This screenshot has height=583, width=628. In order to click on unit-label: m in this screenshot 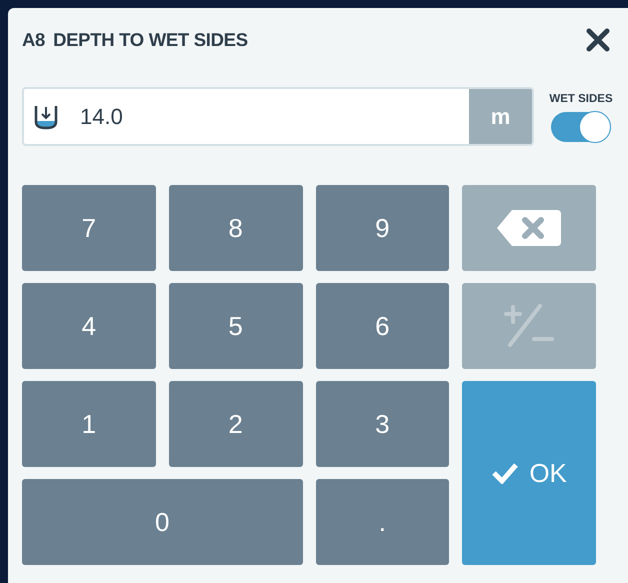, I will do `click(500, 116)`.